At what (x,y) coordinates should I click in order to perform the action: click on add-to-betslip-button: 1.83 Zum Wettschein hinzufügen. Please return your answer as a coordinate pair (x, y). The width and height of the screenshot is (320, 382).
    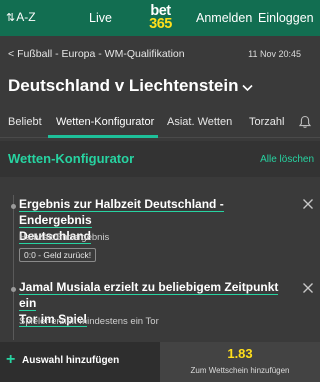
    Looking at the image, I should click on (240, 362).